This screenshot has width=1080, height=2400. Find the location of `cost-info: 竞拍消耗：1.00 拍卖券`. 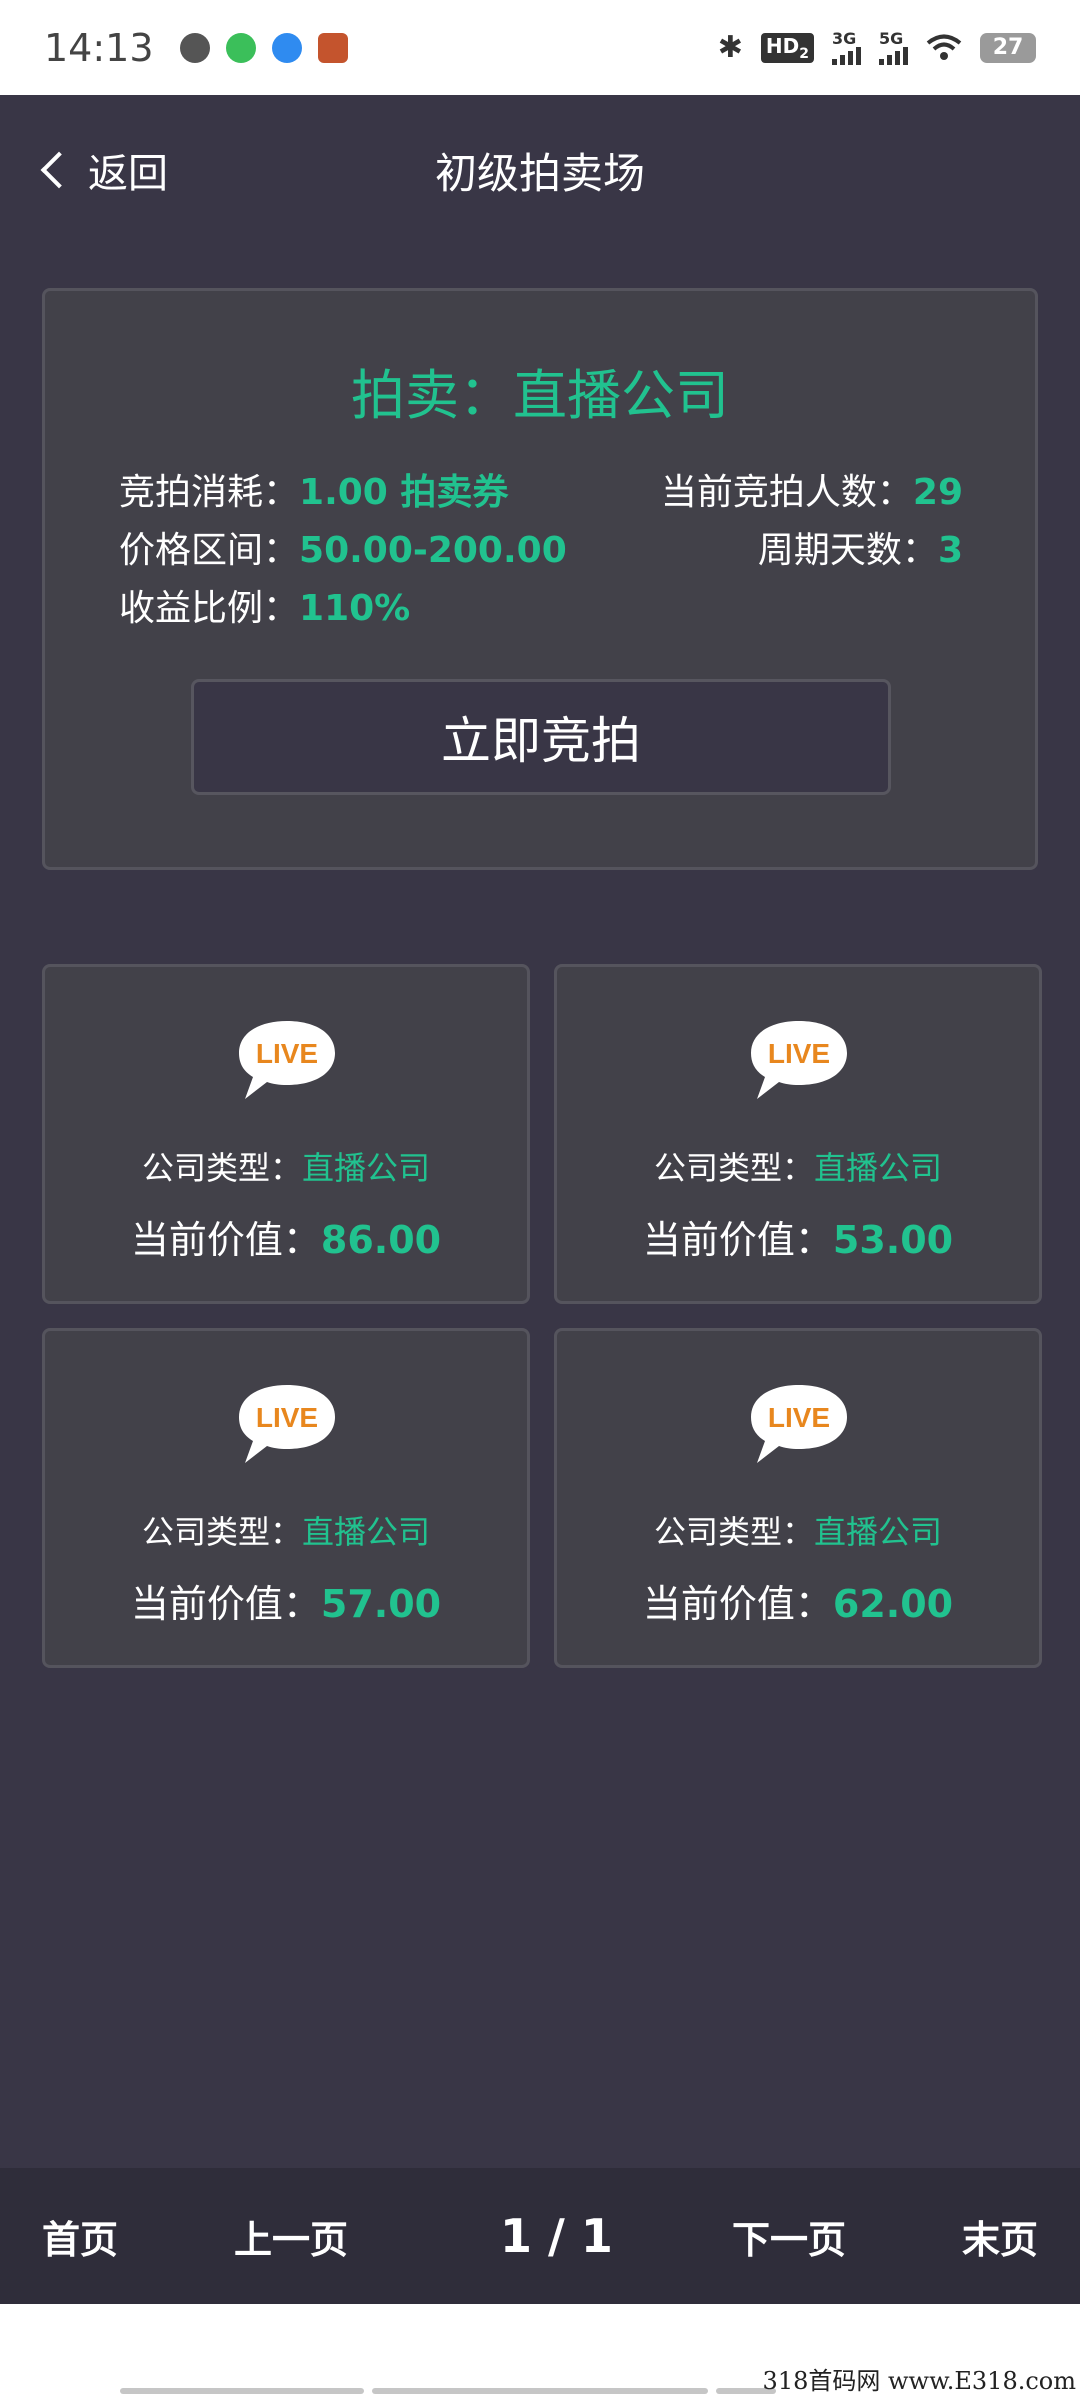

cost-info: 竞拍消耗：1.00 拍卖券 is located at coordinates (313, 489).